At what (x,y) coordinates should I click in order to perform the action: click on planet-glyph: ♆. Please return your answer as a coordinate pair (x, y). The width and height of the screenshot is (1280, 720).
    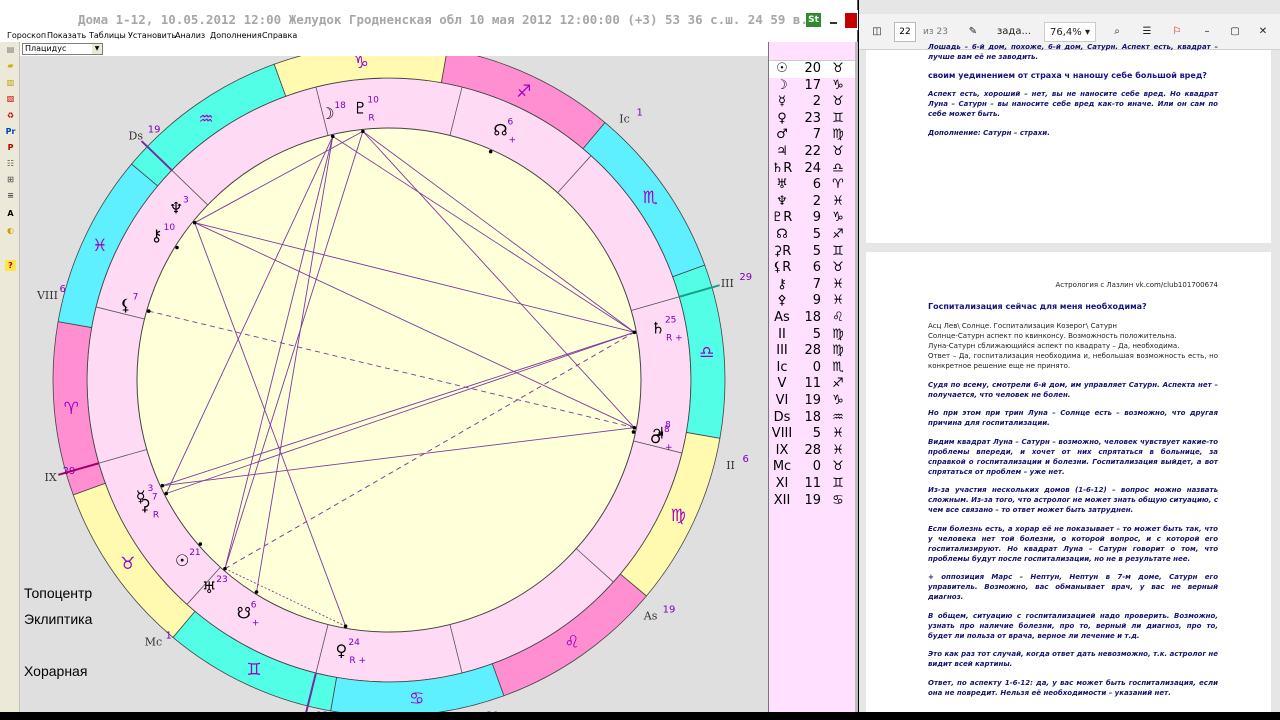
    Looking at the image, I should click on (176, 208).